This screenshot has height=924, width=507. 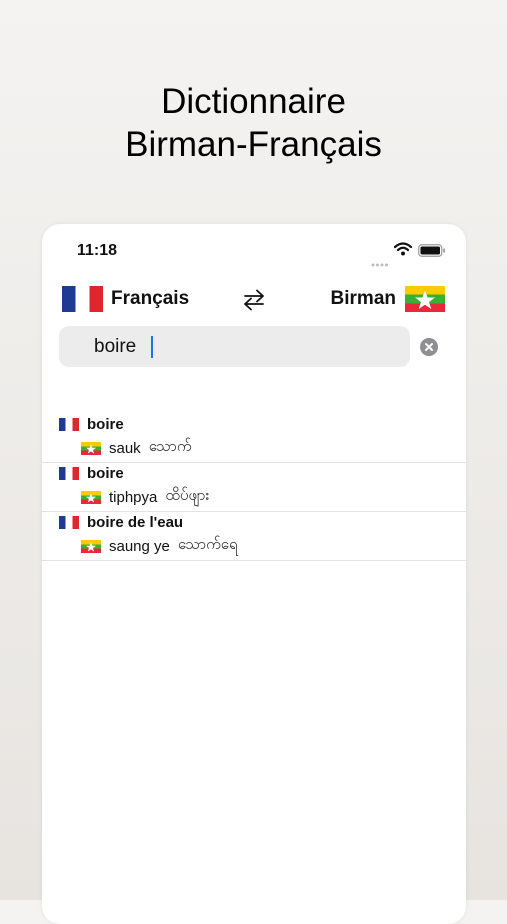 I want to click on swap-languages-button, so click(x=254, y=300).